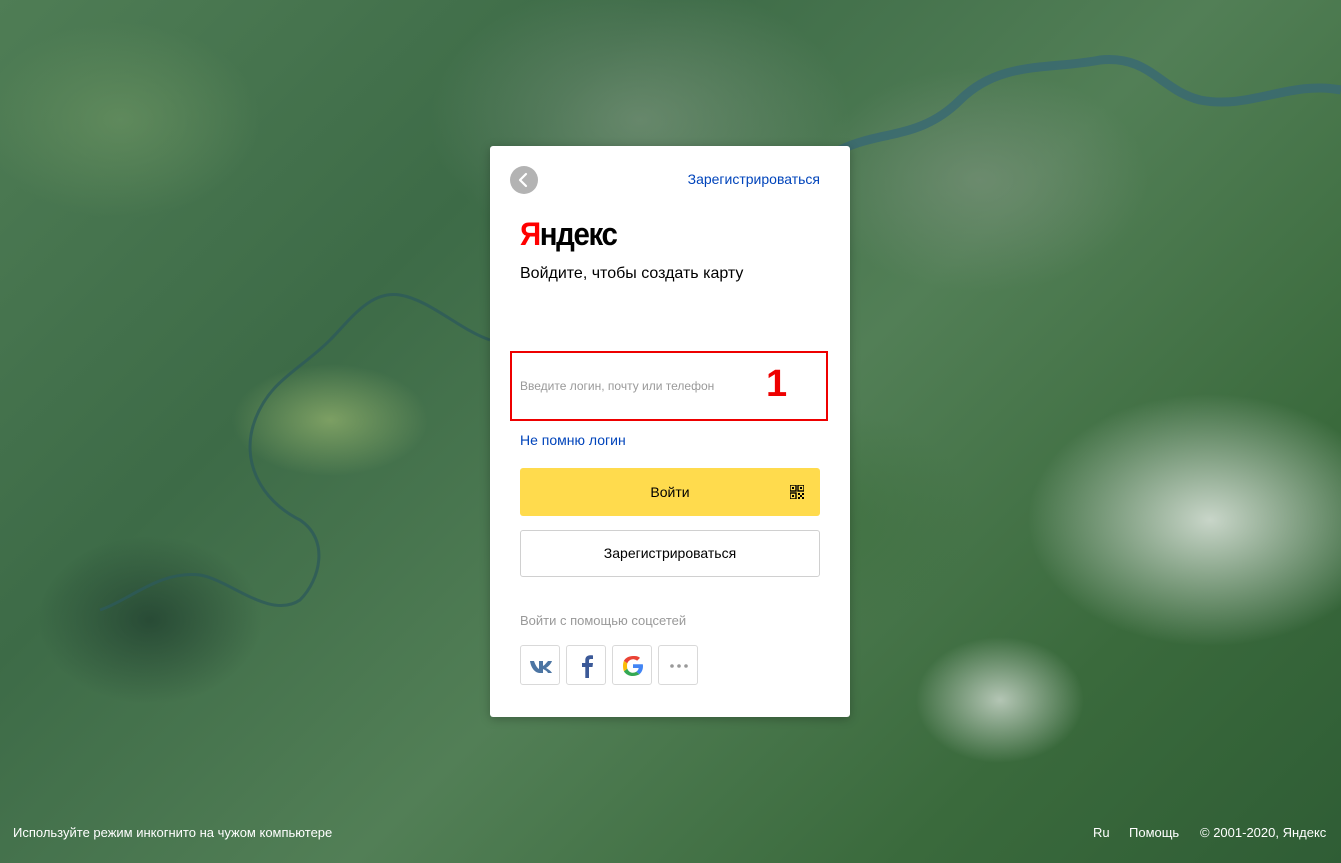  I want to click on login-field-highlight: 1, so click(669, 386).